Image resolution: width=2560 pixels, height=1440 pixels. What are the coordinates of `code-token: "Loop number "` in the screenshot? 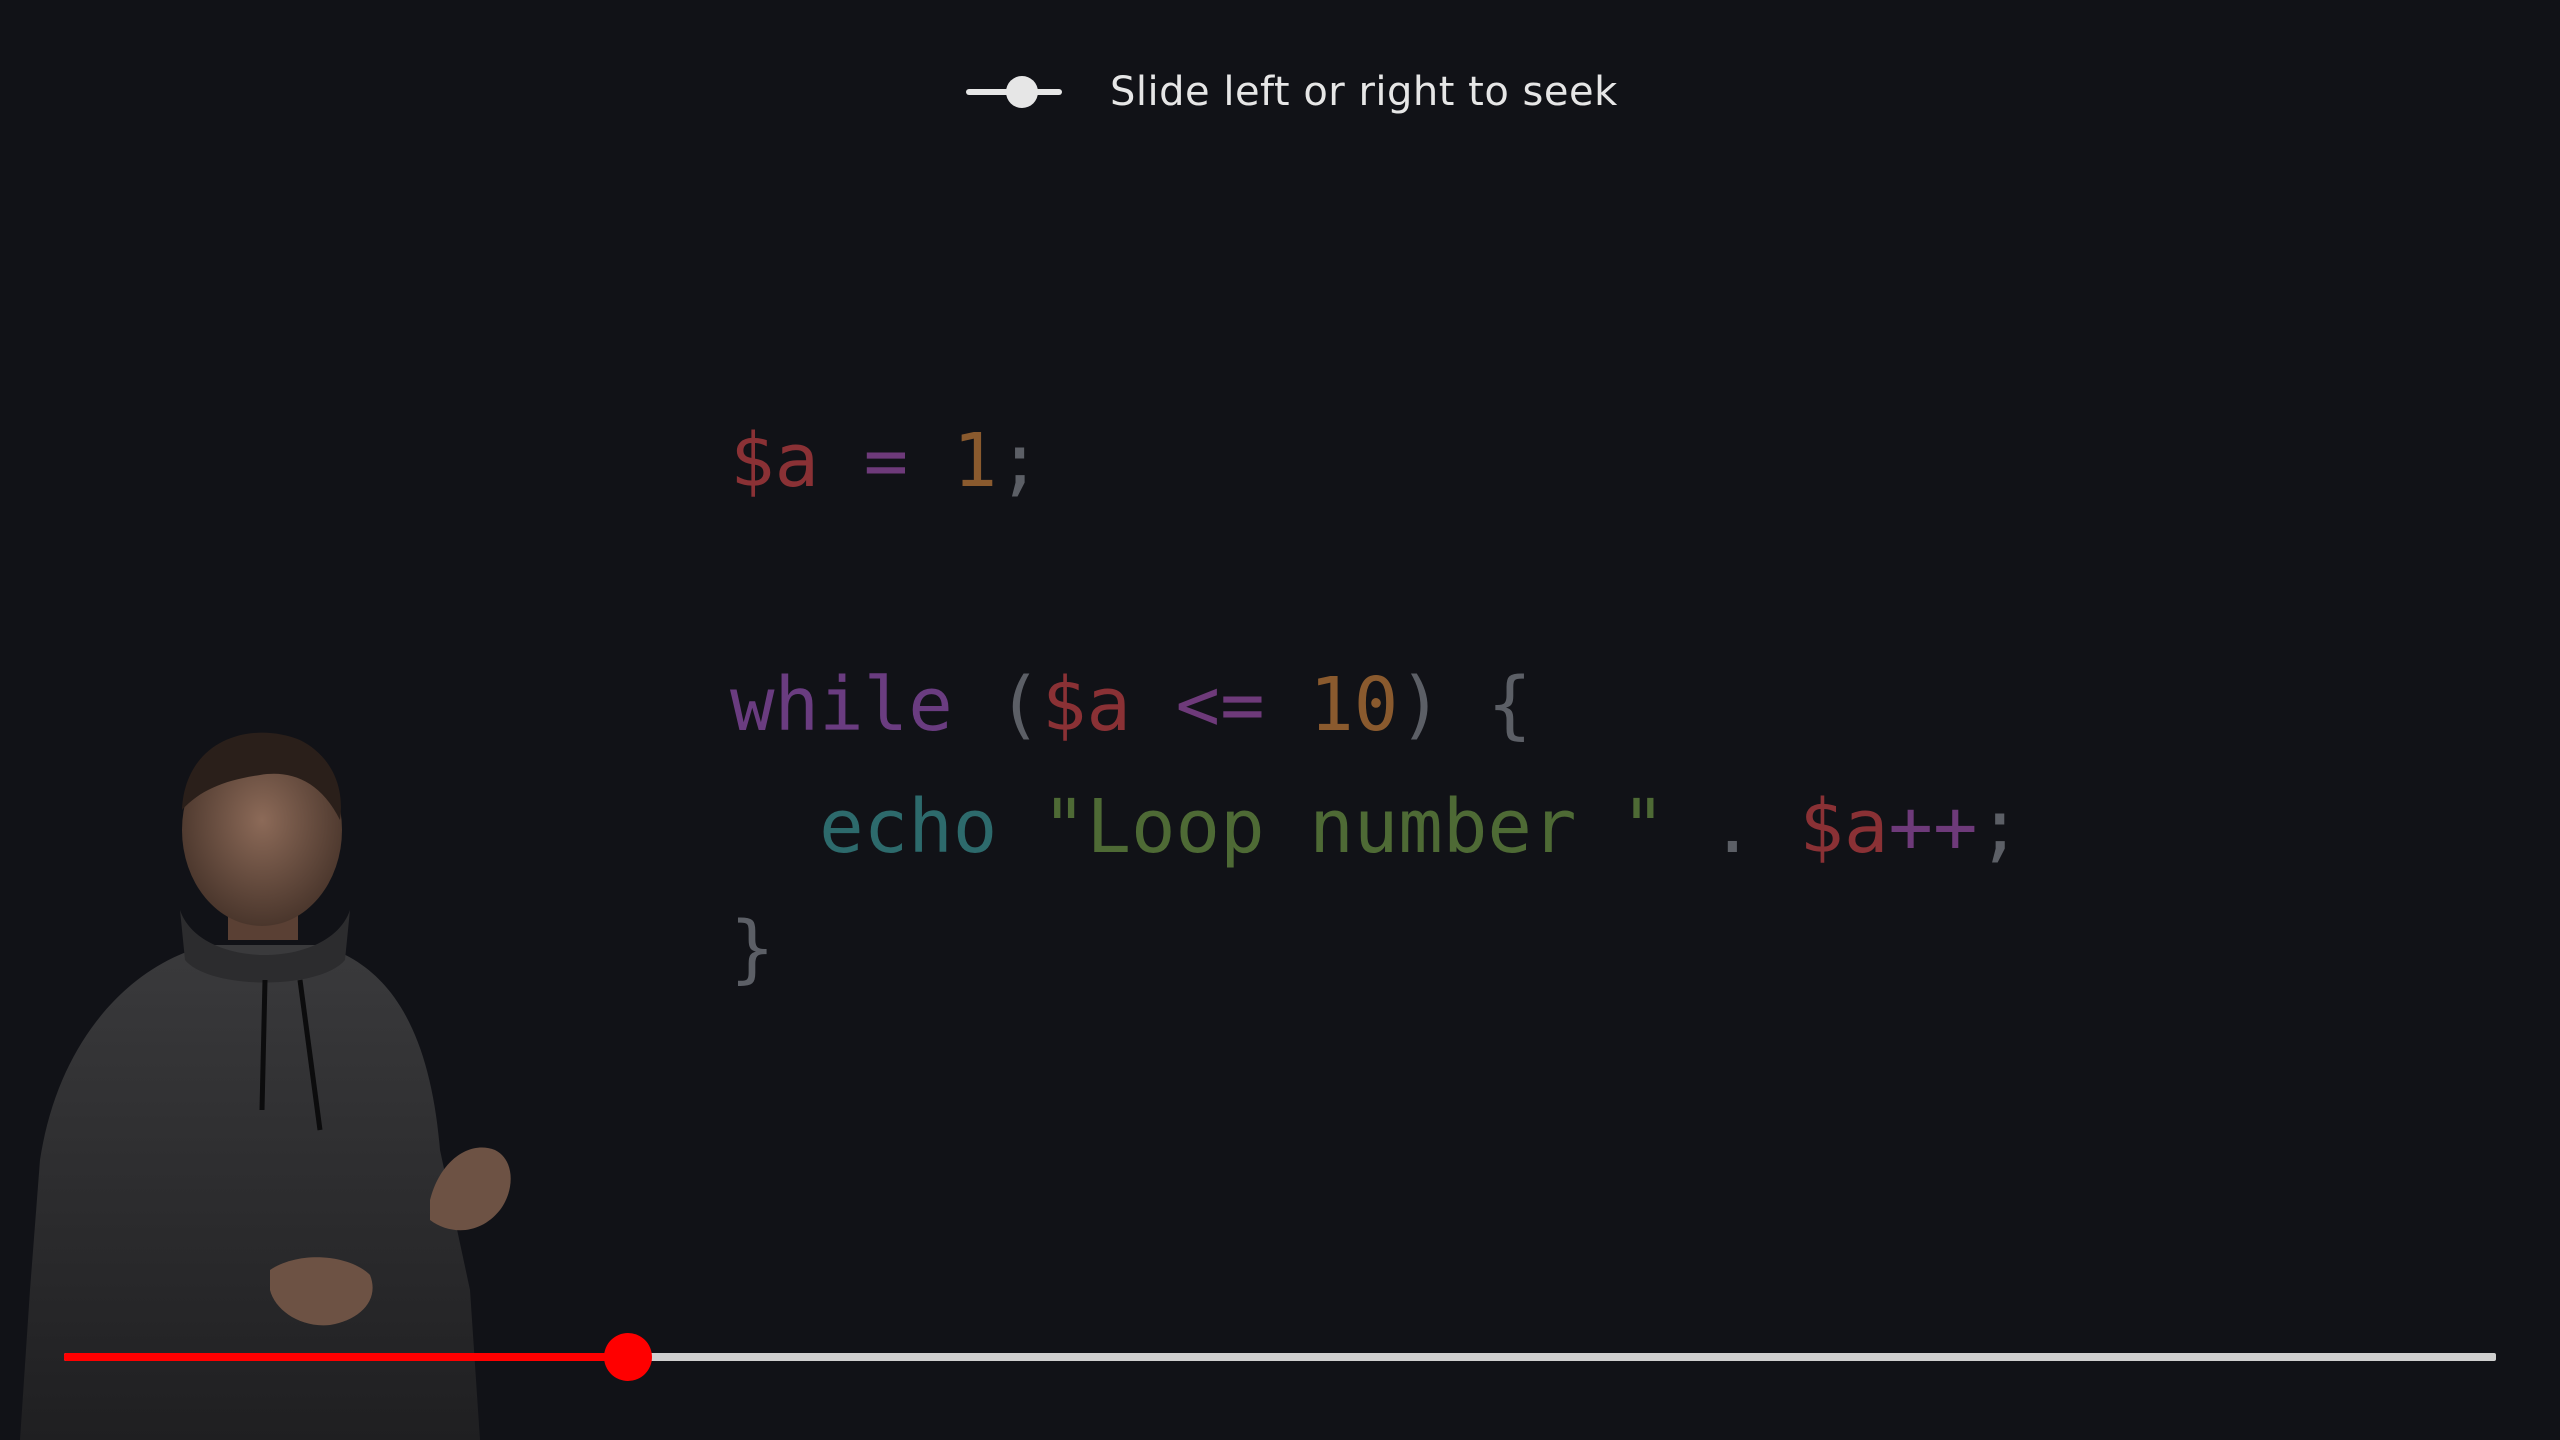 It's located at (1353, 827).